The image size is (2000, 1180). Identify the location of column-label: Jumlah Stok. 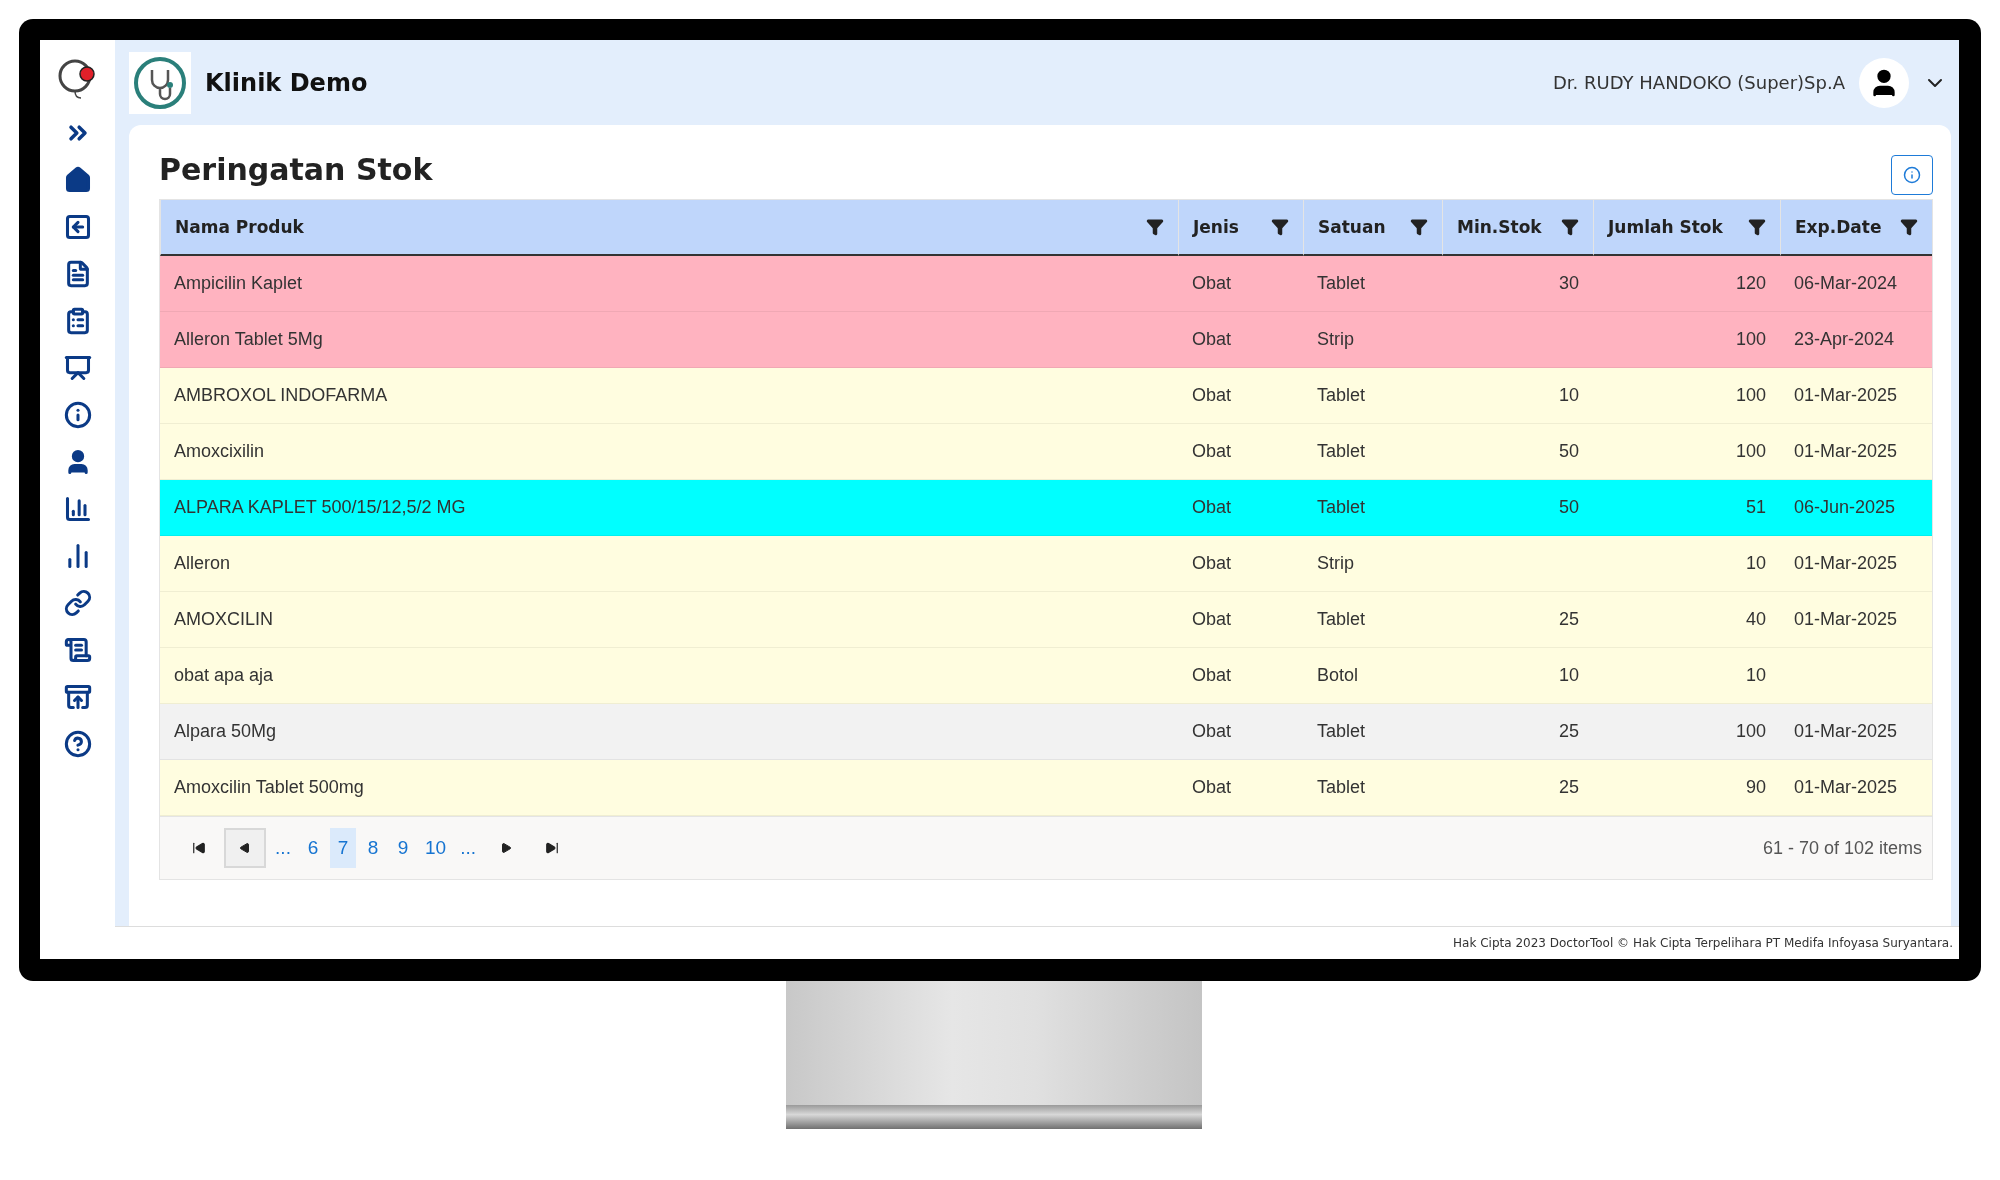
(1665, 227).